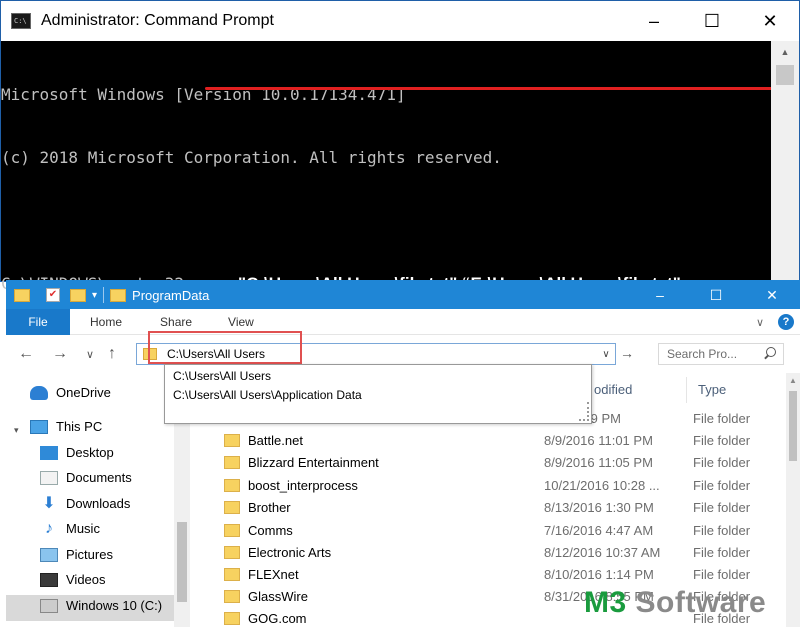 The width and height of the screenshot is (800, 627). Describe the element at coordinates (21, 21) in the screenshot. I see `cmd-icon: C:\` at that location.